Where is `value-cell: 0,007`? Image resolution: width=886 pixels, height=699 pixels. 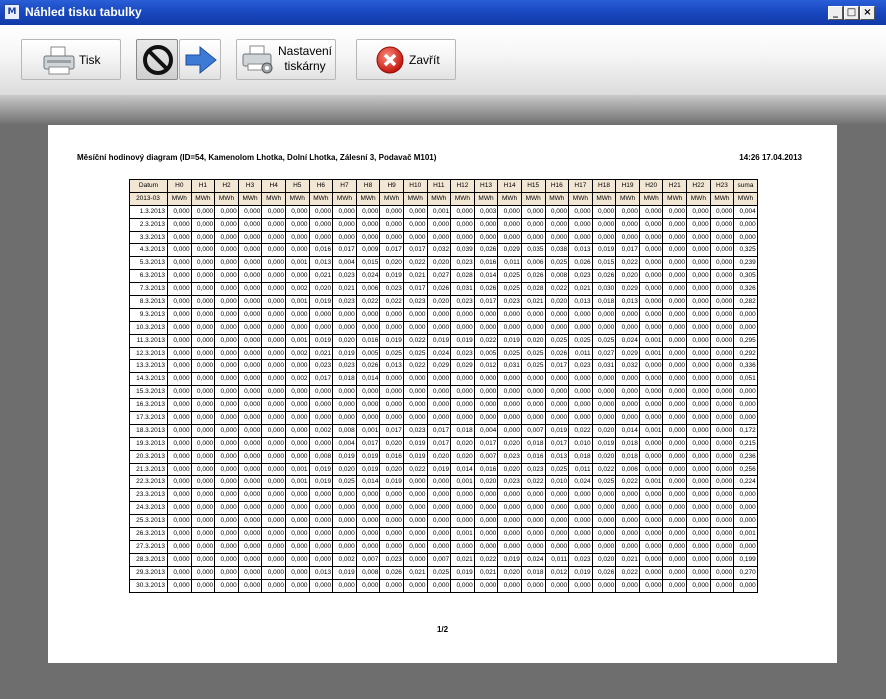
value-cell: 0,007 is located at coordinates (533, 430).